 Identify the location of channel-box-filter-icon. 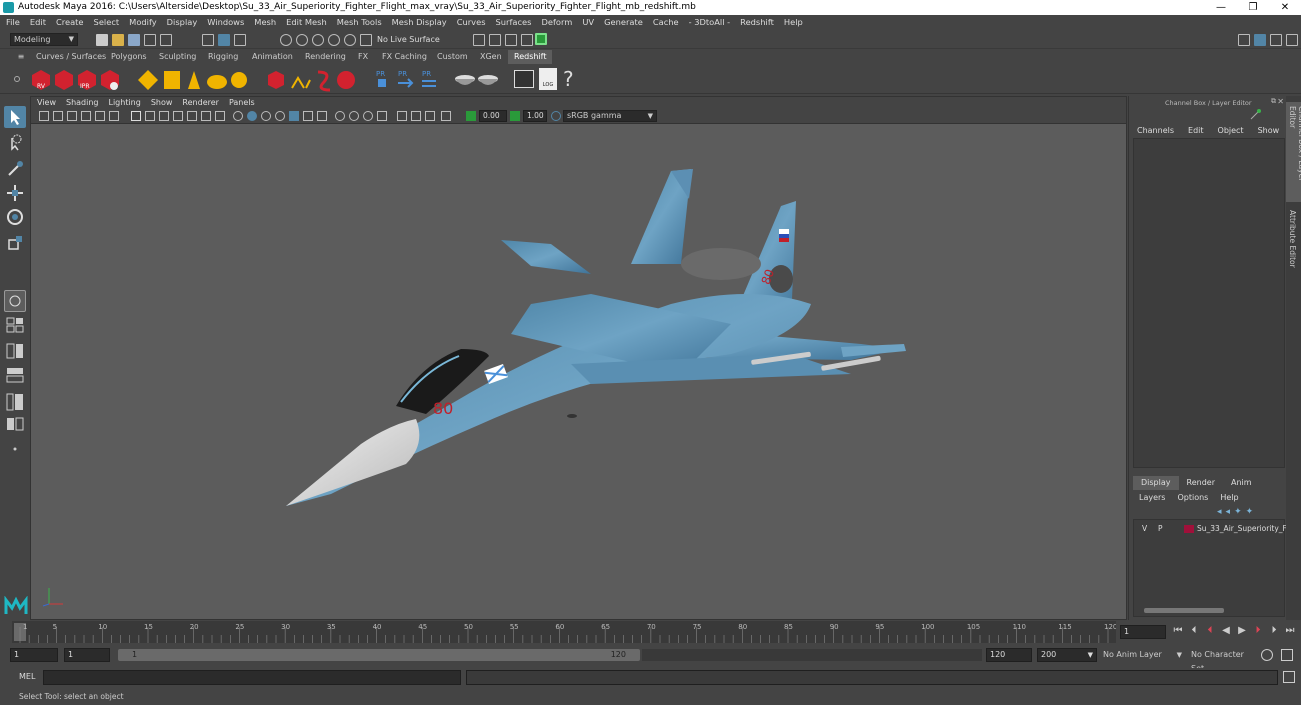
(1255, 115).